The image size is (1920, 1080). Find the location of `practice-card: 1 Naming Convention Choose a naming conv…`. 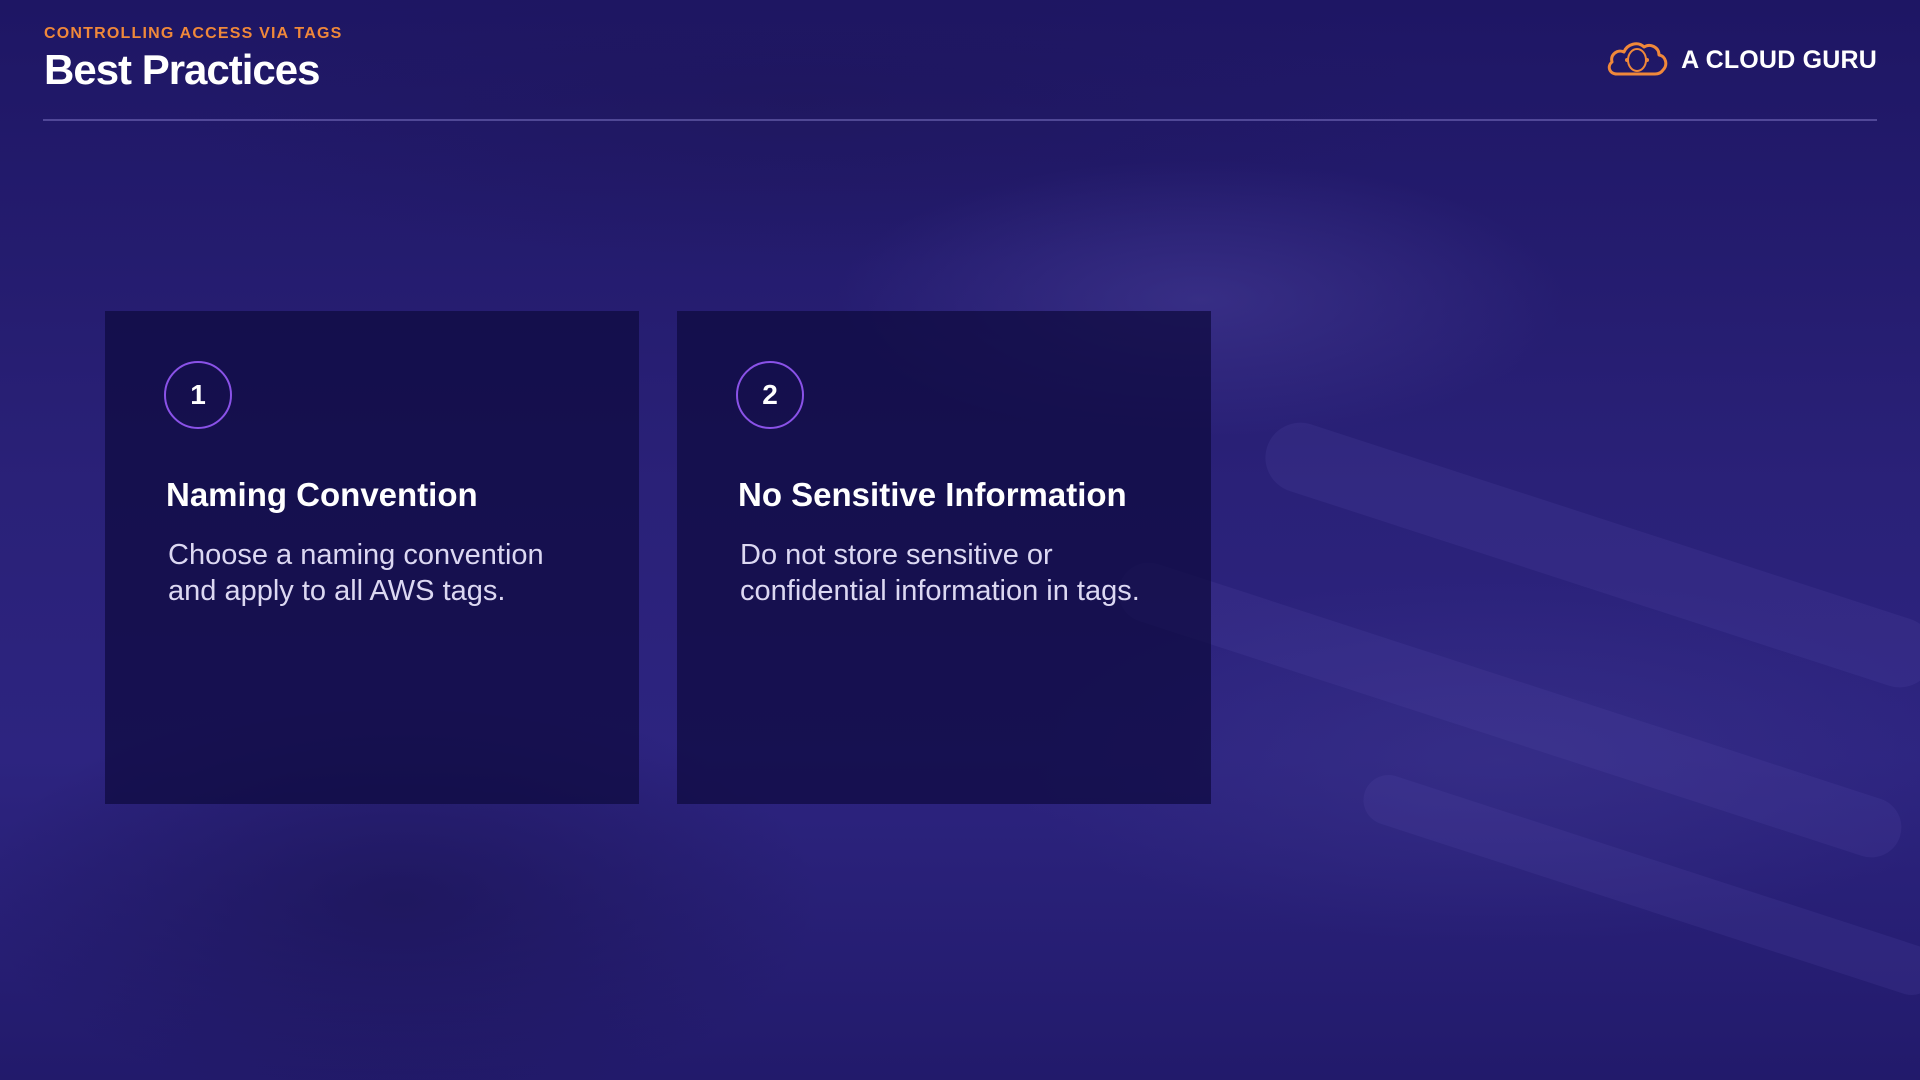

practice-card: 1 Naming Convention Choose a naming conv… is located at coordinates (372, 557).